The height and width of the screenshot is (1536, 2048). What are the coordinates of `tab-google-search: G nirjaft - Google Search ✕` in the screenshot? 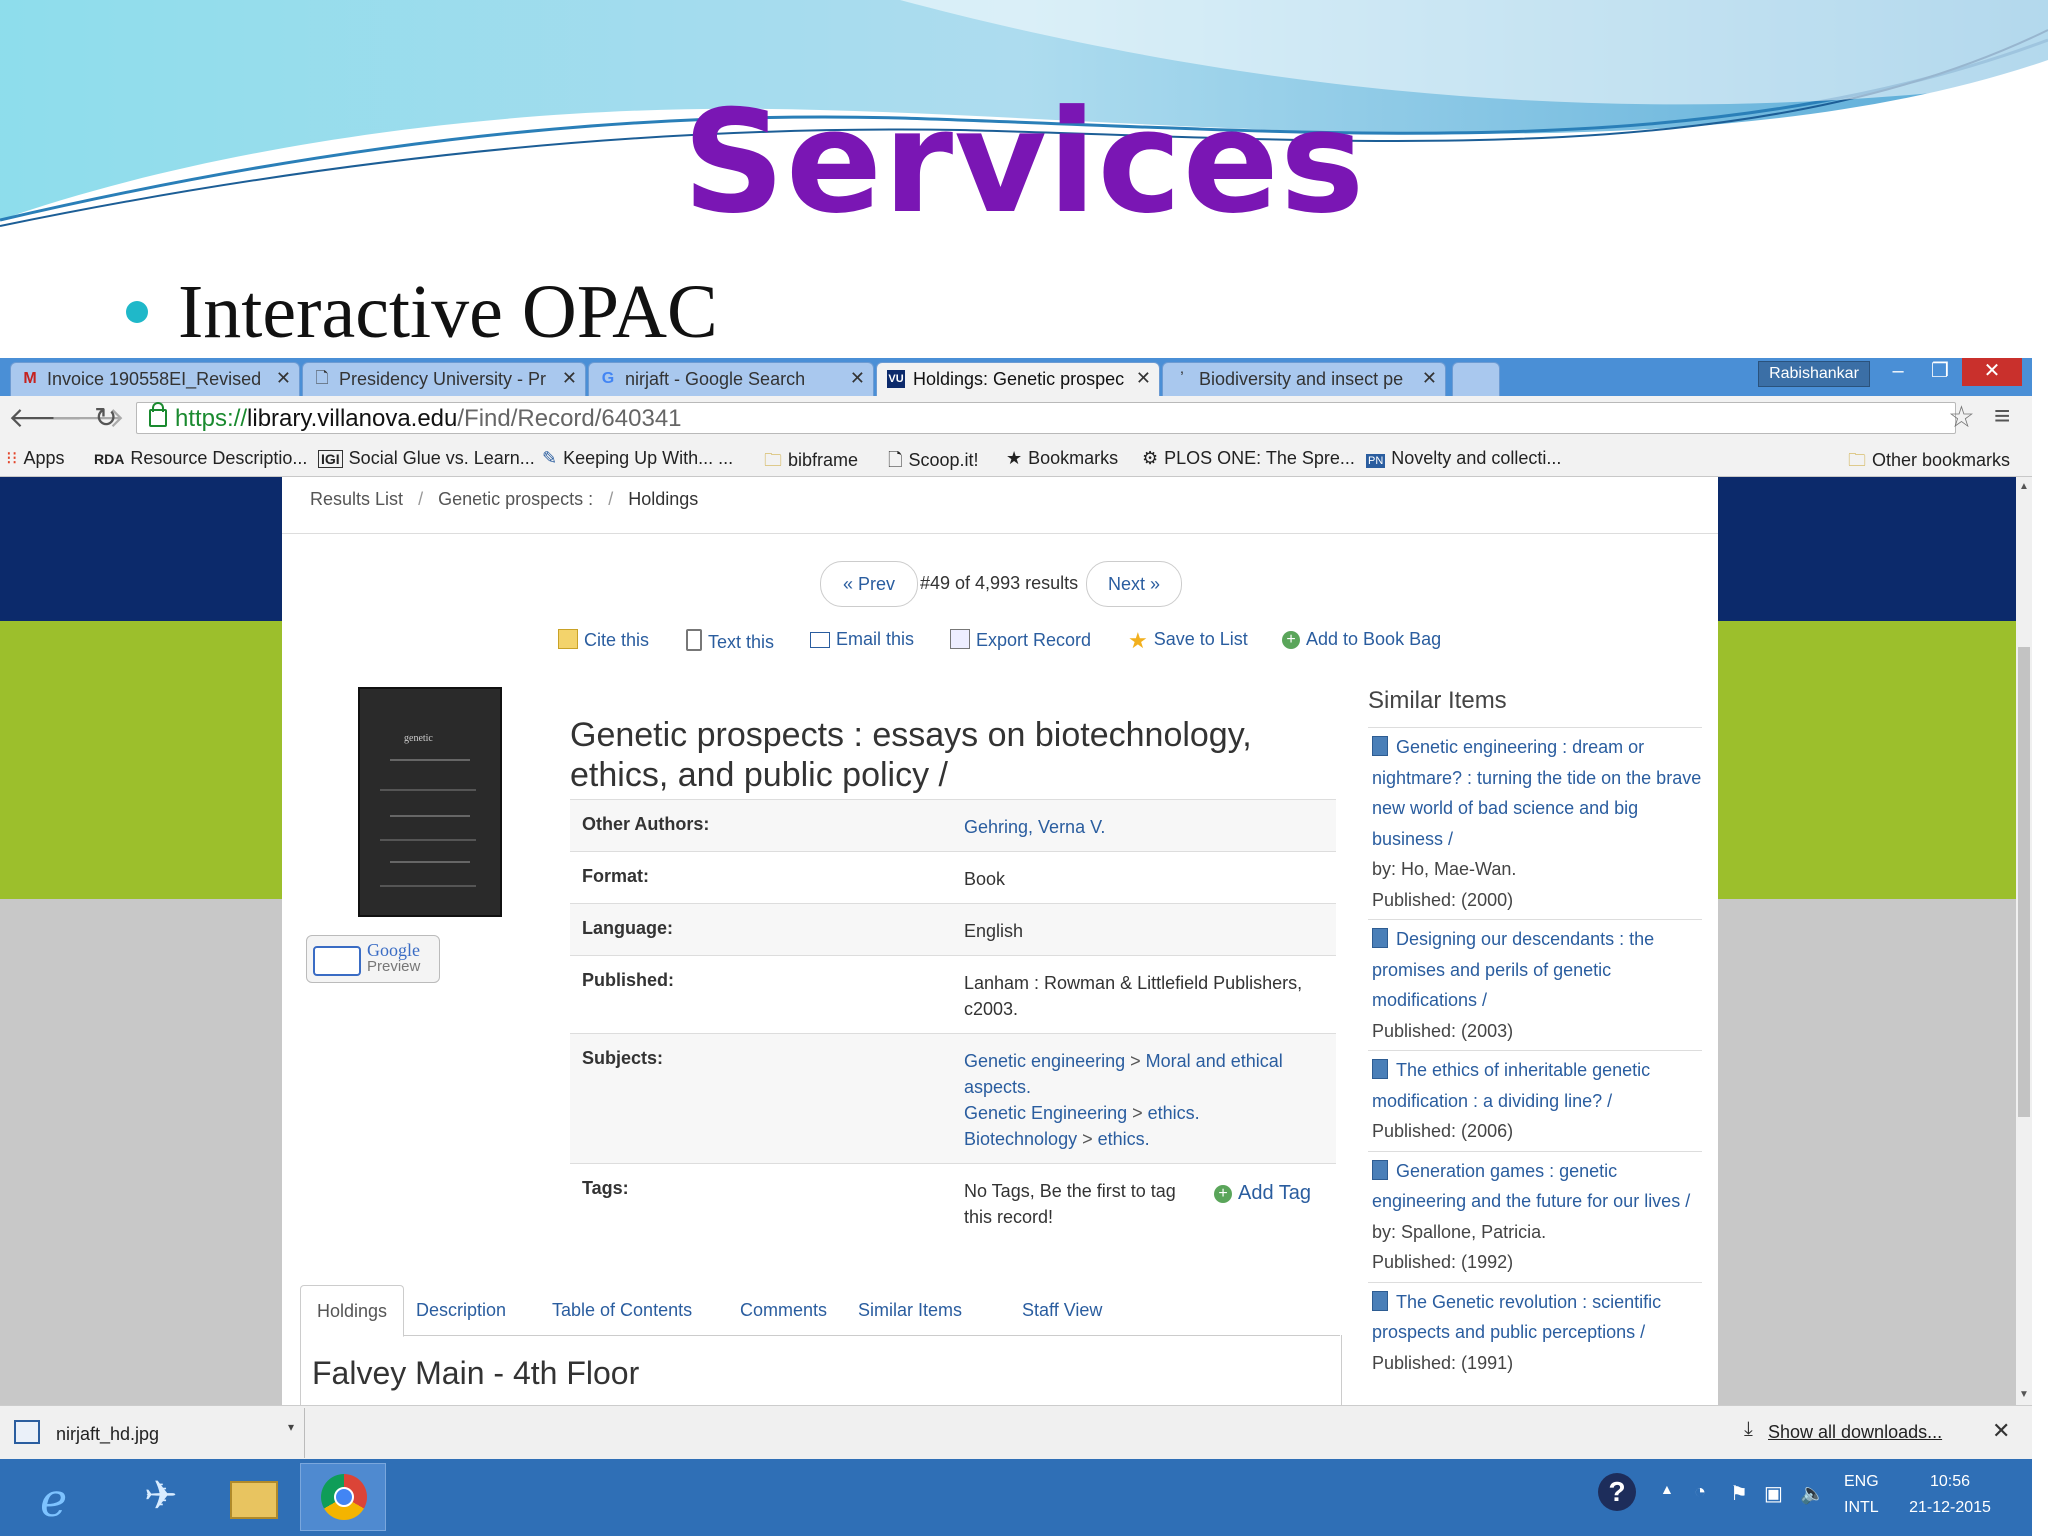 It's located at (731, 379).